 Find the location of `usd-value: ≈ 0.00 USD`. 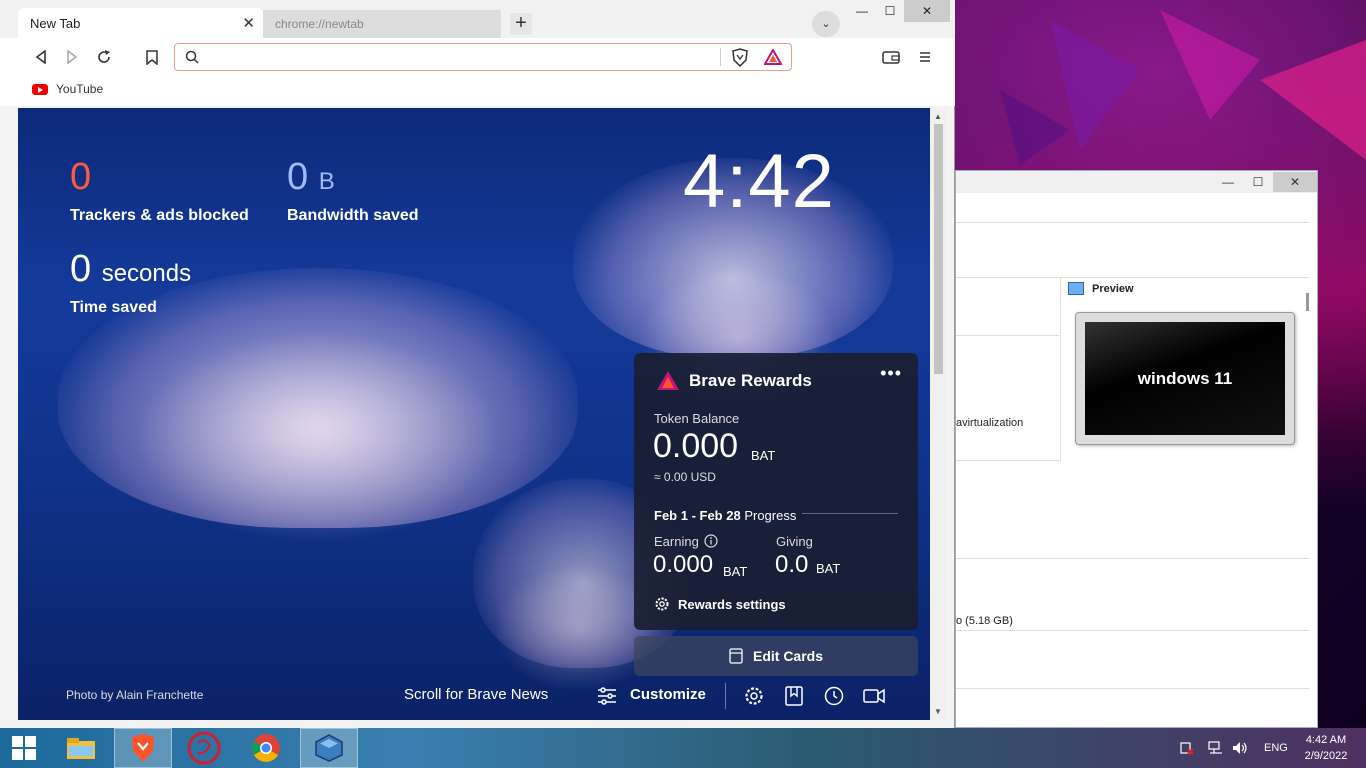

usd-value: ≈ 0.00 USD is located at coordinates (685, 477).